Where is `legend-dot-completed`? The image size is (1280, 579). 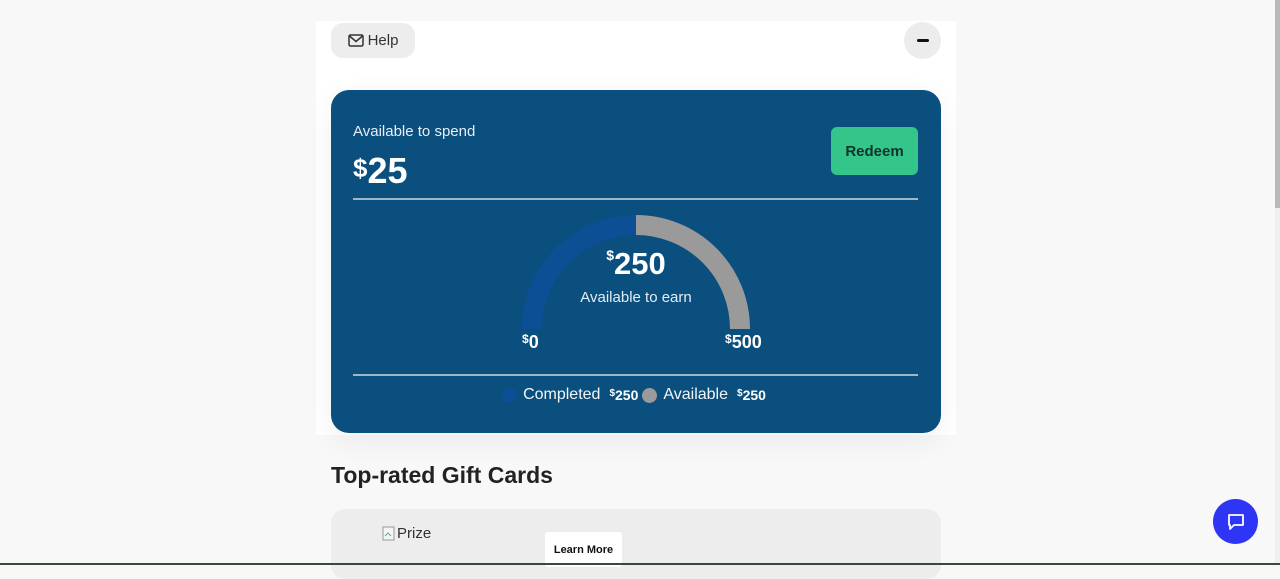 legend-dot-completed is located at coordinates (510, 395).